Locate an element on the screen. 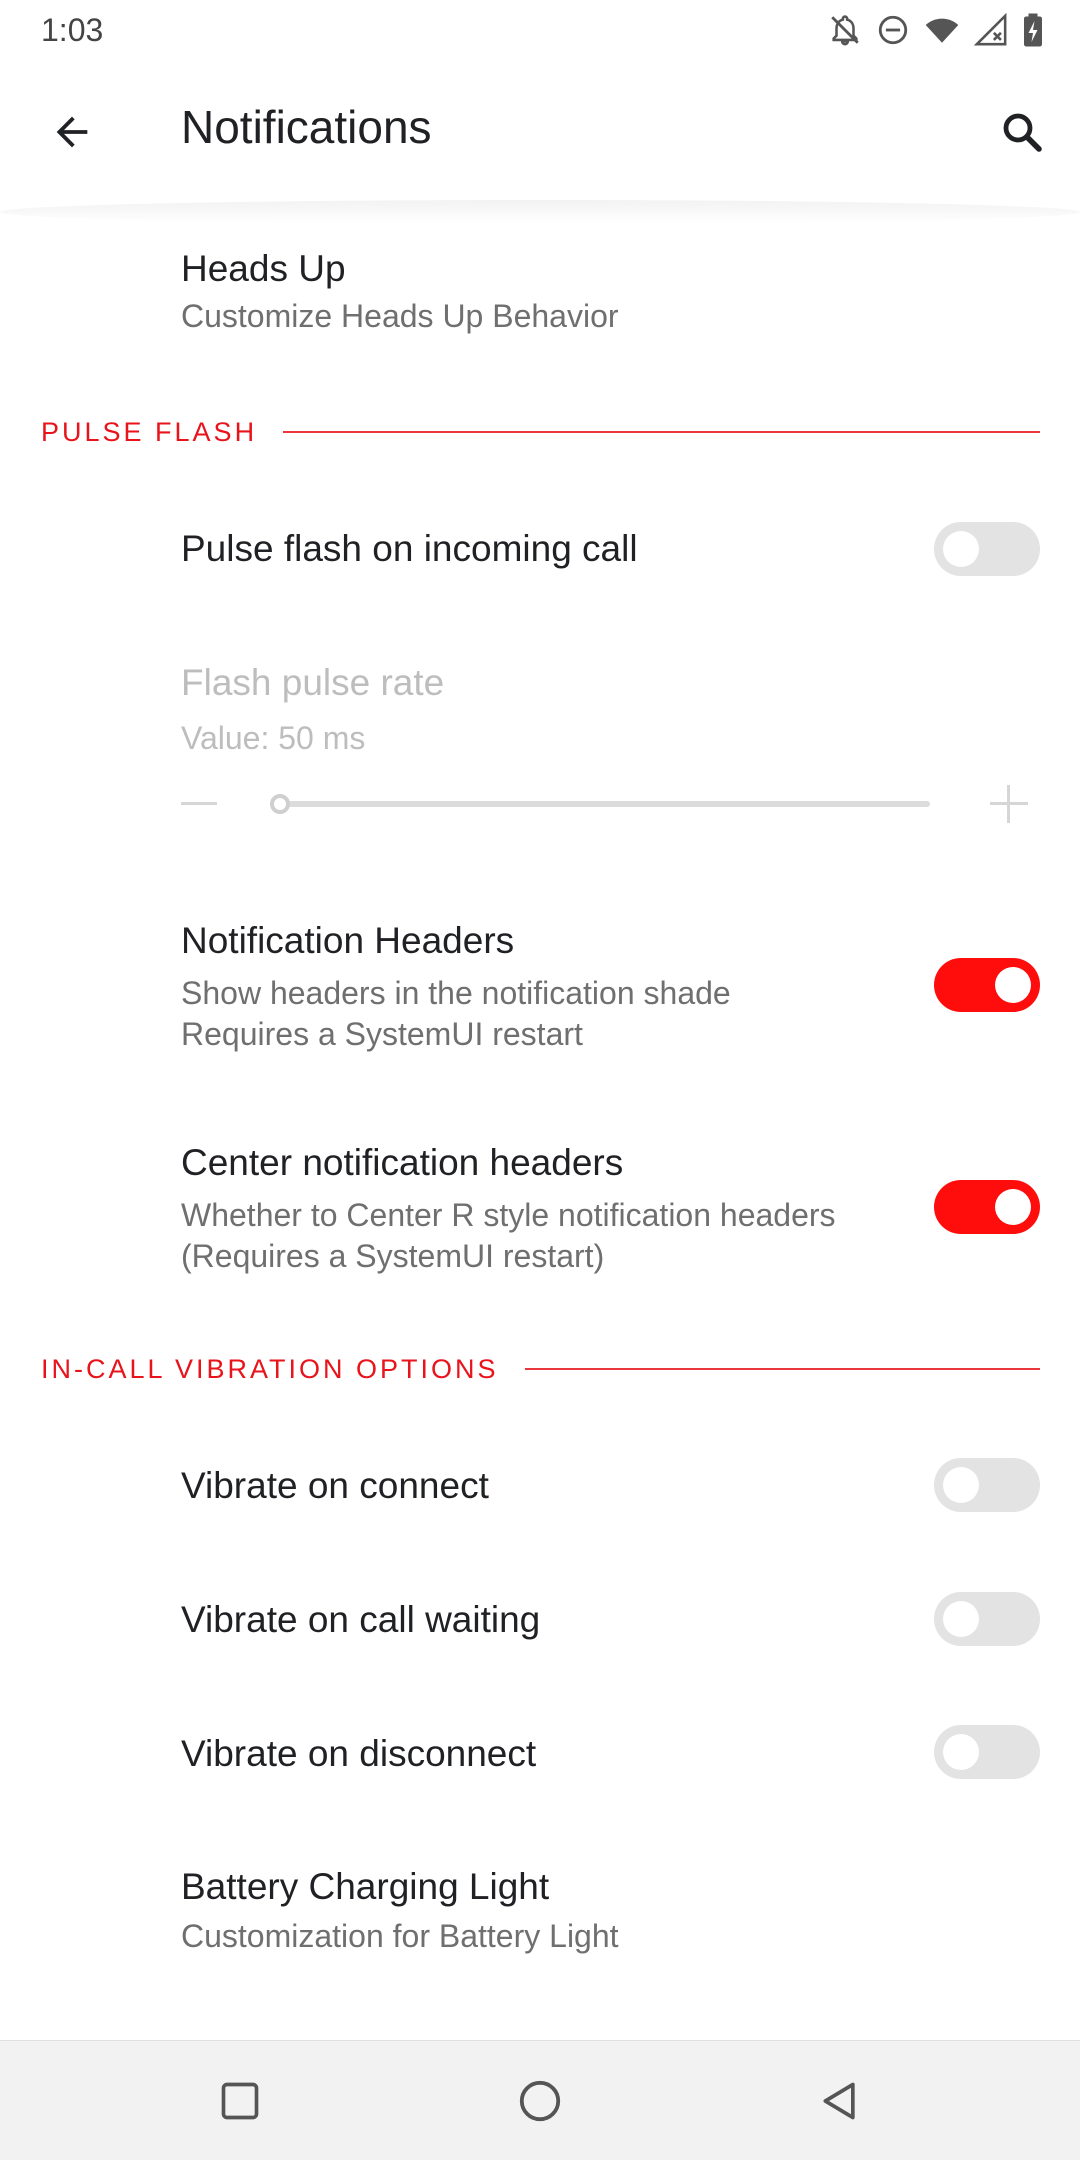  pref-title: Vibrate on disconnect is located at coordinates (359, 1753).